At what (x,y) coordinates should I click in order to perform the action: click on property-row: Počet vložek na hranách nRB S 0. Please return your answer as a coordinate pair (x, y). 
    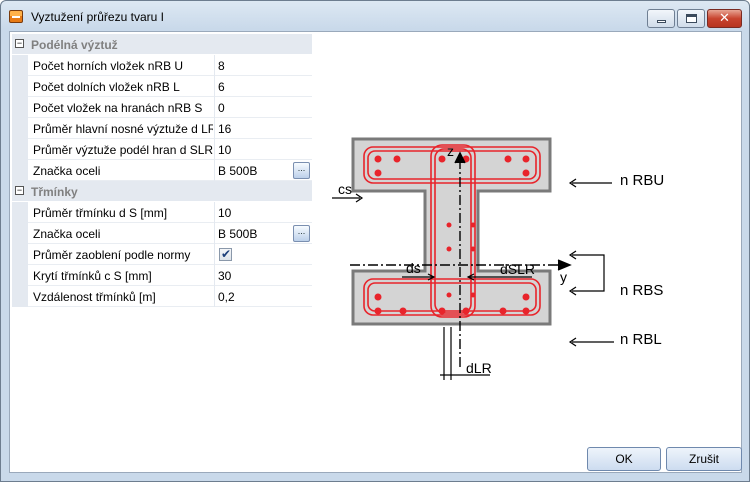
    Looking at the image, I should click on (162, 107).